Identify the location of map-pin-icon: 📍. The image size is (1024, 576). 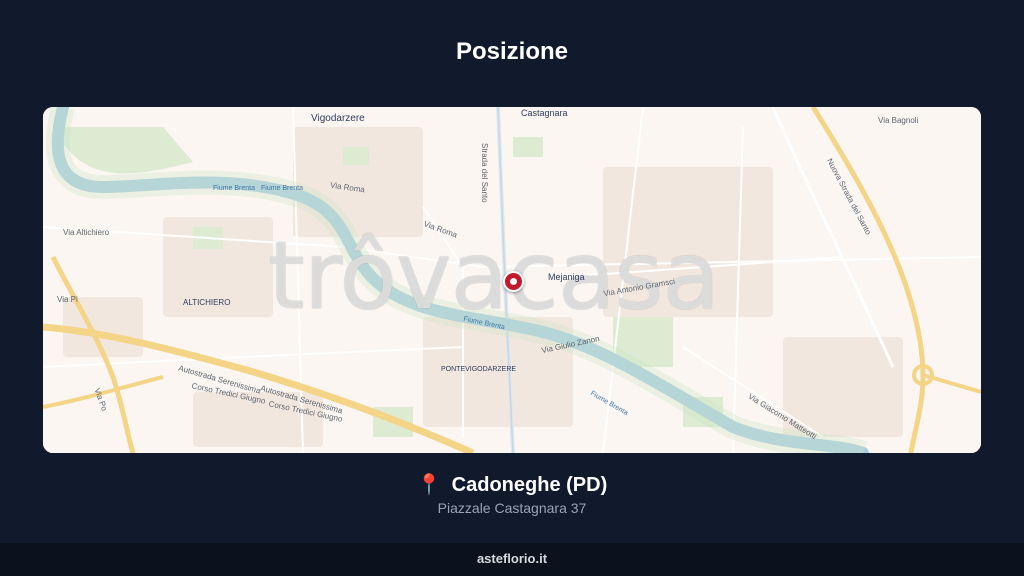
(429, 485).